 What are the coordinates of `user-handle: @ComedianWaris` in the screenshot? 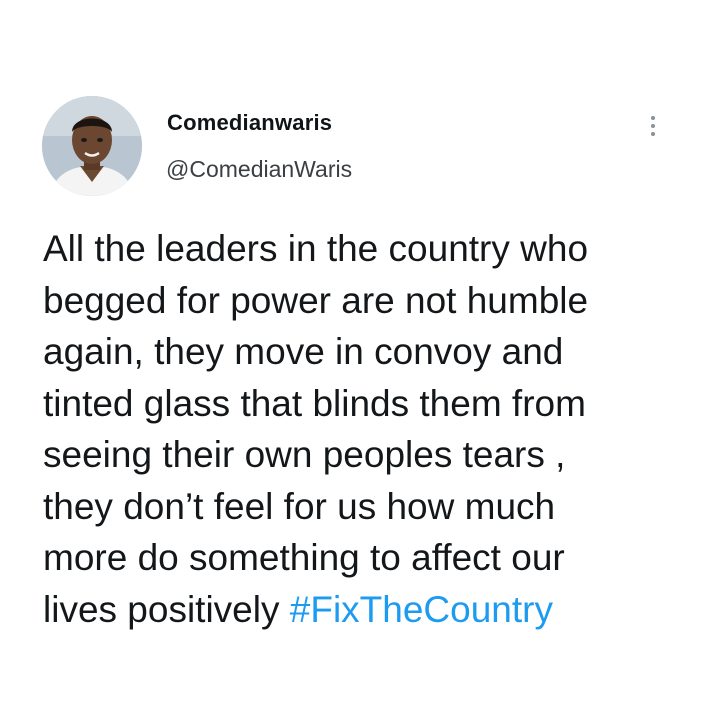 It's located at (259, 169).